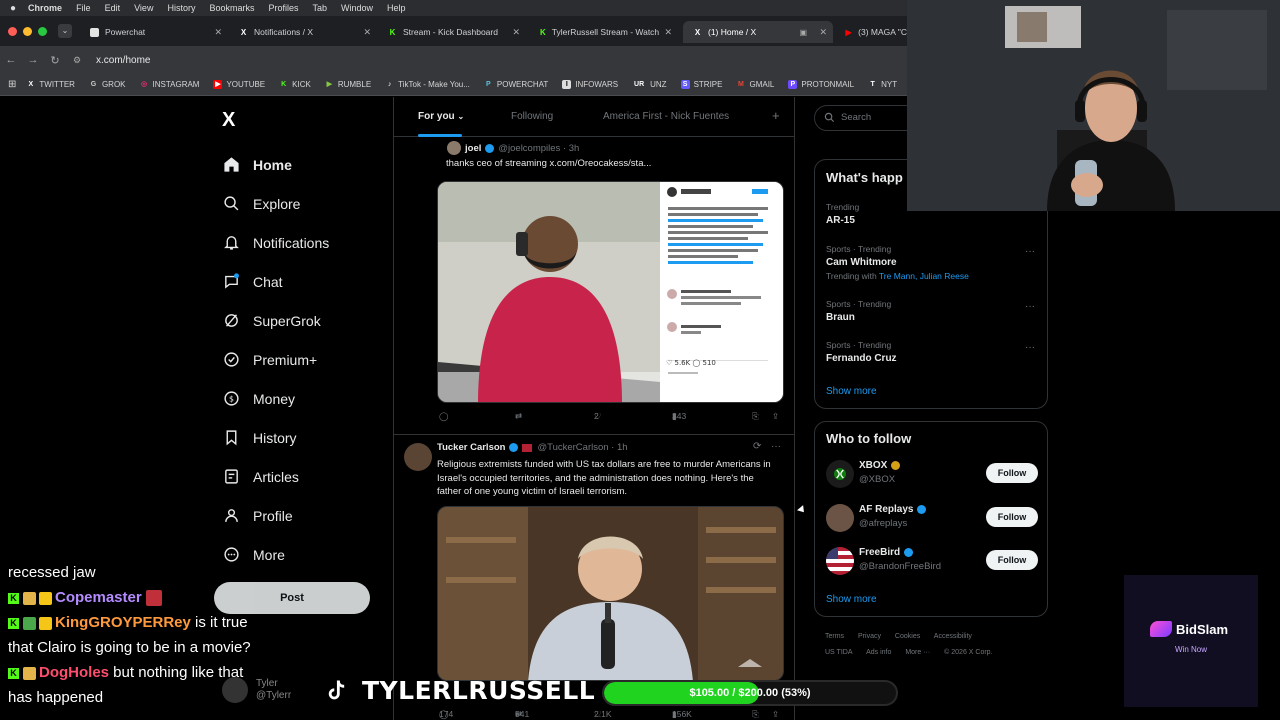 The image size is (1280, 720). Describe the element at coordinates (701, 84) in the screenshot. I see `bookmark-stripe: S STRIPE` at that location.